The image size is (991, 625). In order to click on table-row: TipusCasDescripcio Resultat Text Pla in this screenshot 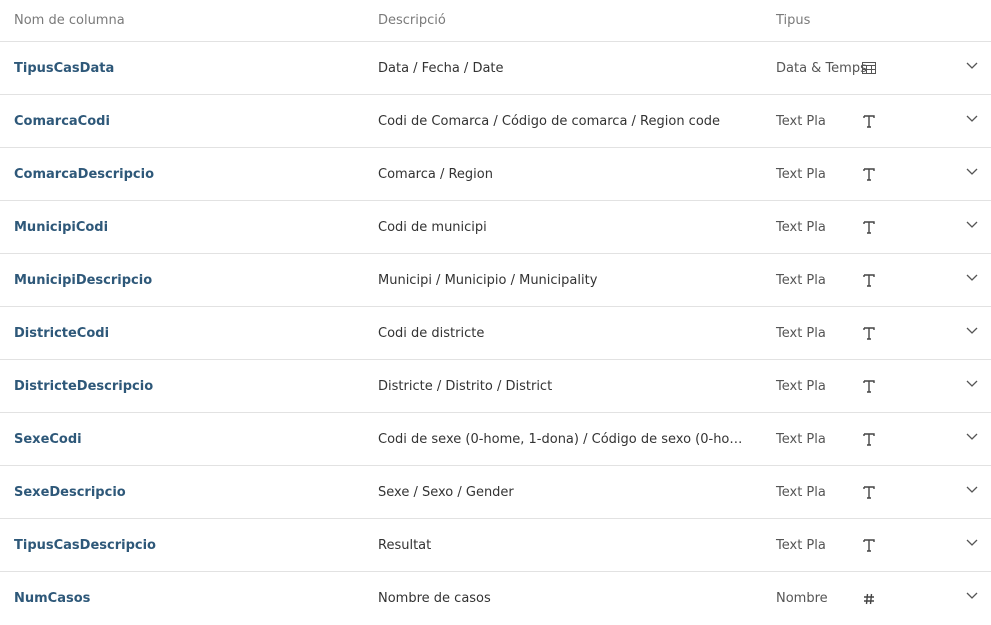, I will do `click(495, 545)`.